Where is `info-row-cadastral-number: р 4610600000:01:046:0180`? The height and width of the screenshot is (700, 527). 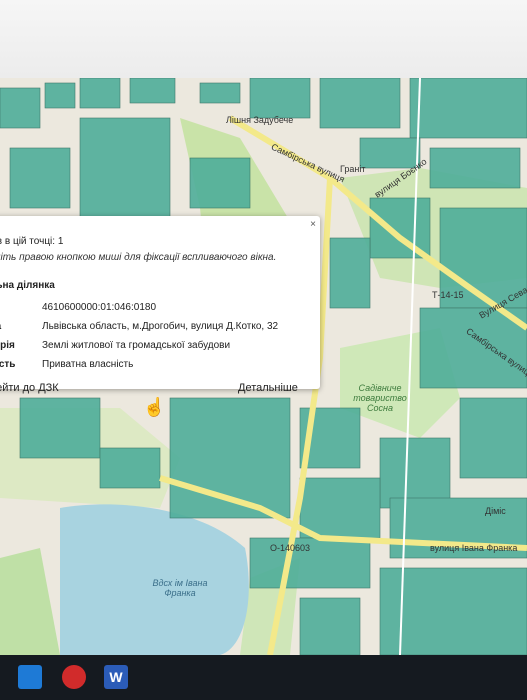 info-row-cadastral-number: р 4610600000:01:046:0180 is located at coordinates (155, 309).